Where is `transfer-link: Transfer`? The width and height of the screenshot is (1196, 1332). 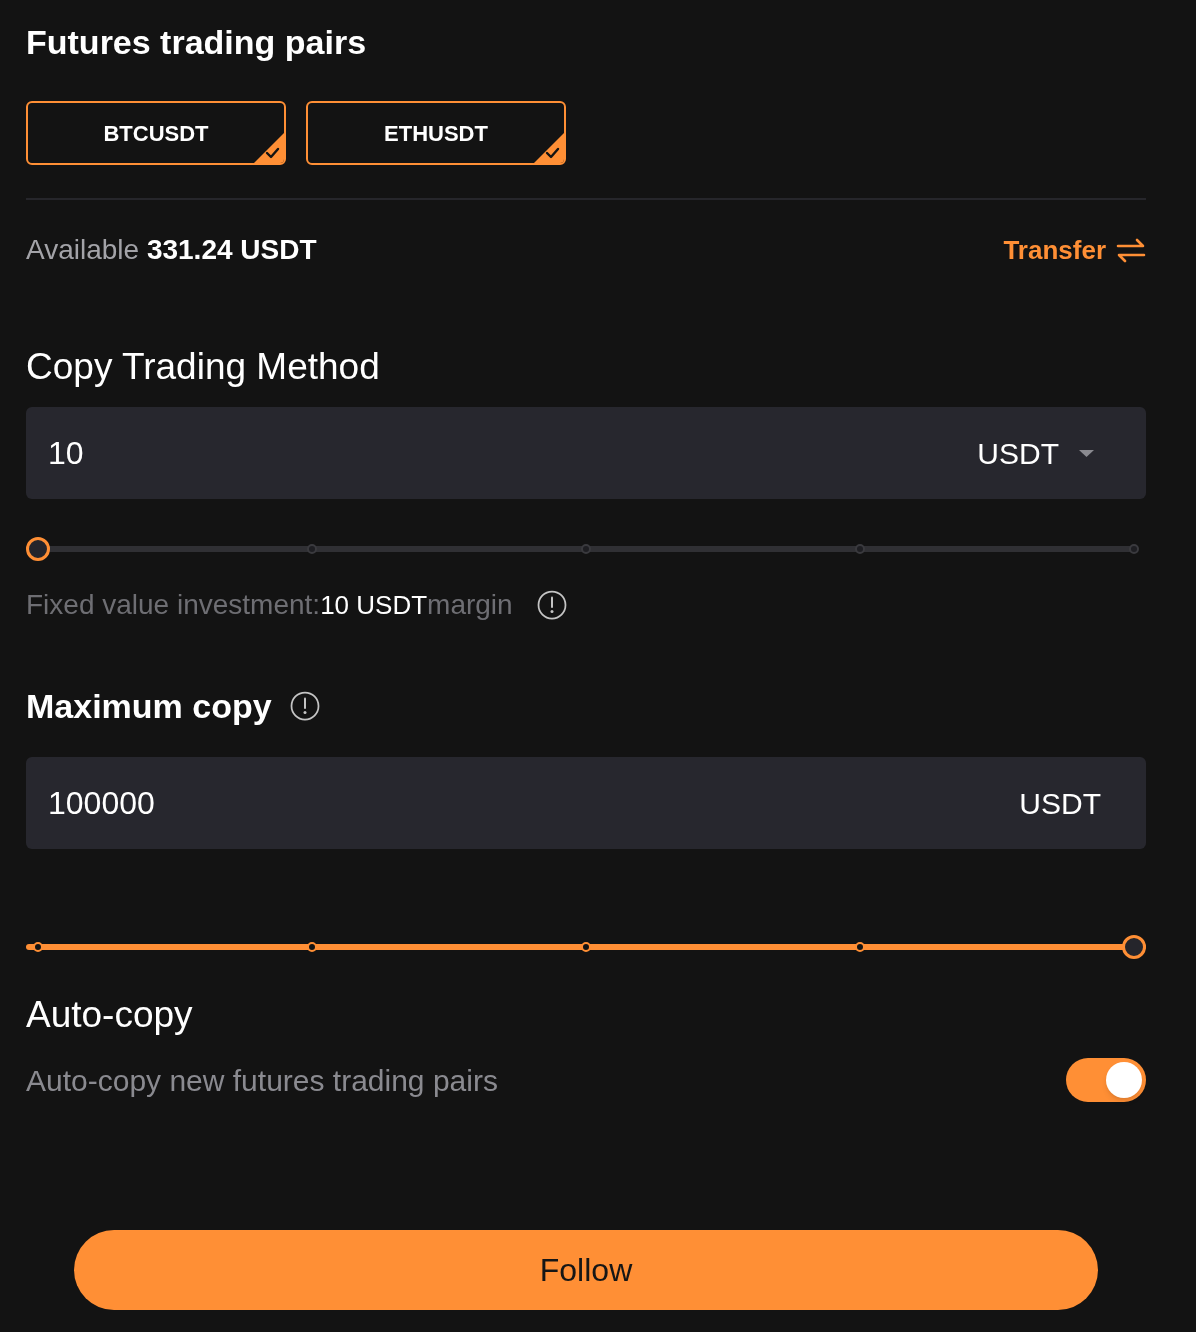
transfer-link: Transfer is located at coordinates (1074, 250).